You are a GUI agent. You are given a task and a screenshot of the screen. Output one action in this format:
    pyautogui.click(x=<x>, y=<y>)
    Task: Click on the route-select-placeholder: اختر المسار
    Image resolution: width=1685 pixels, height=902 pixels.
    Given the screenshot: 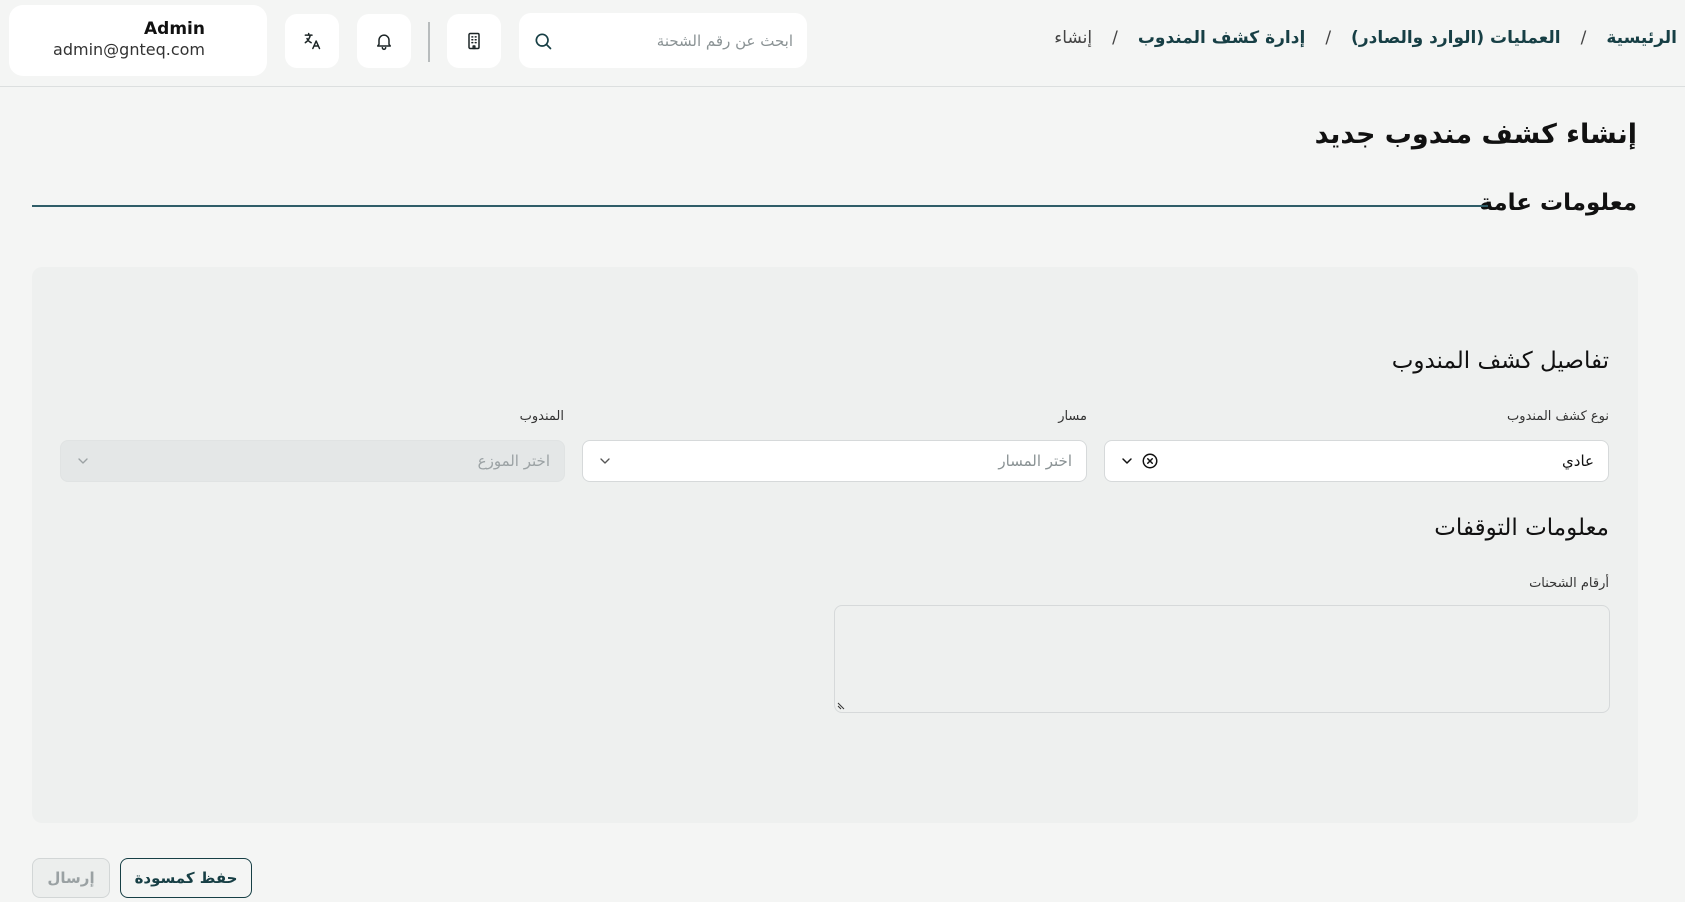 What is the action you would take?
    pyautogui.click(x=1035, y=461)
    